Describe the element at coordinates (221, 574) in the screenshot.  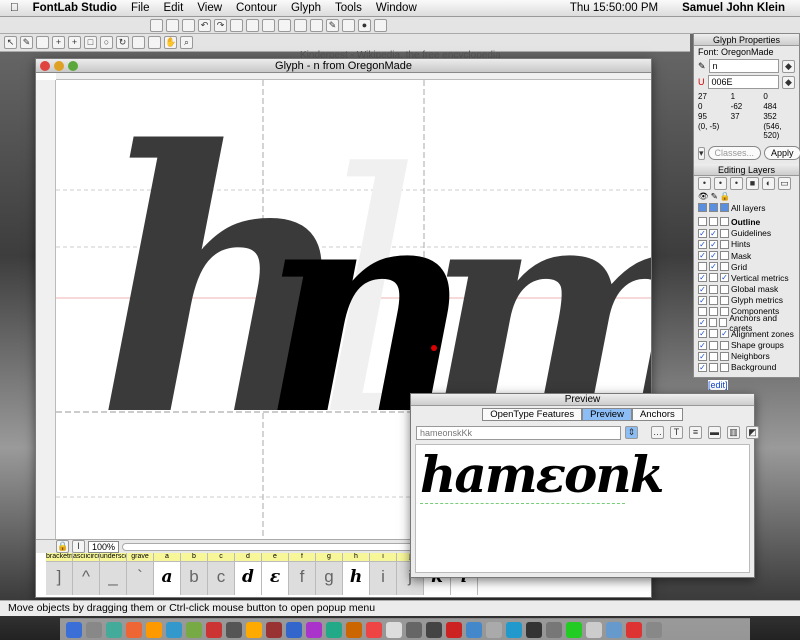
I see `glyph-cell: cc` at that location.